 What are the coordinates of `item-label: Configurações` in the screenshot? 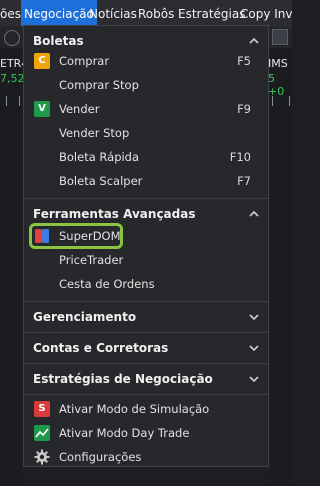 It's located at (100, 457).